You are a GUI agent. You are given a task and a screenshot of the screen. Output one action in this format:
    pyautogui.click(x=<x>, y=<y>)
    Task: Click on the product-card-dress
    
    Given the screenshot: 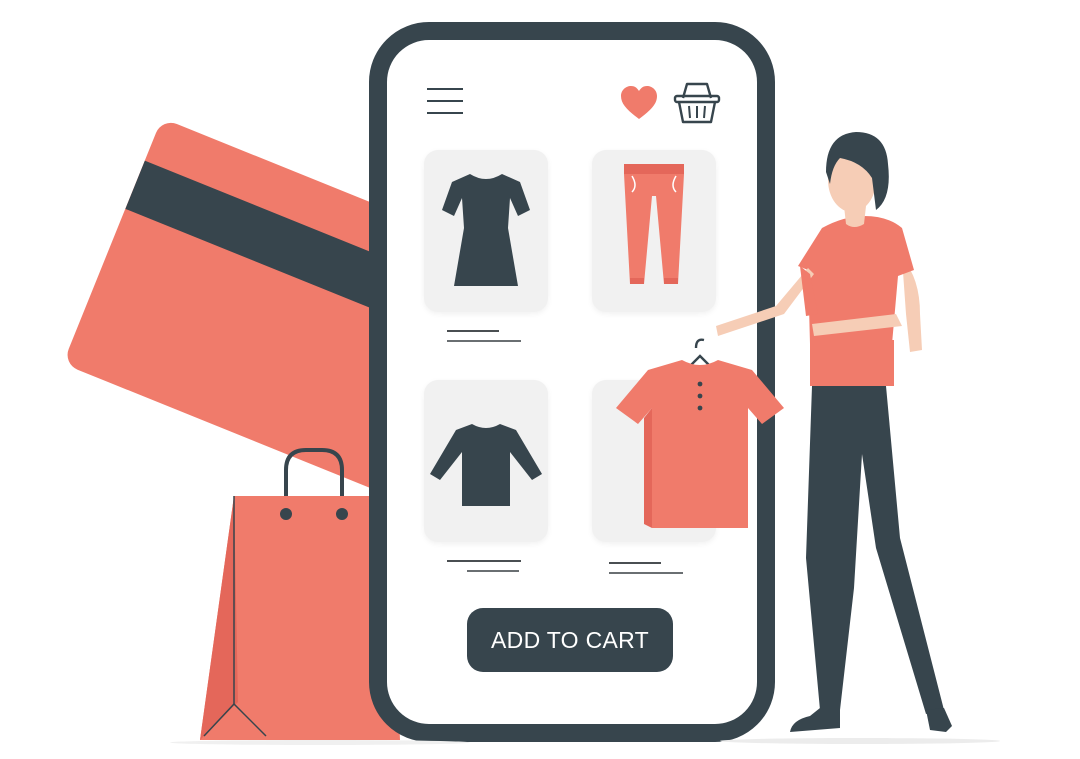 What is the action you would take?
    pyautogui.click(x=486, y=231)
    